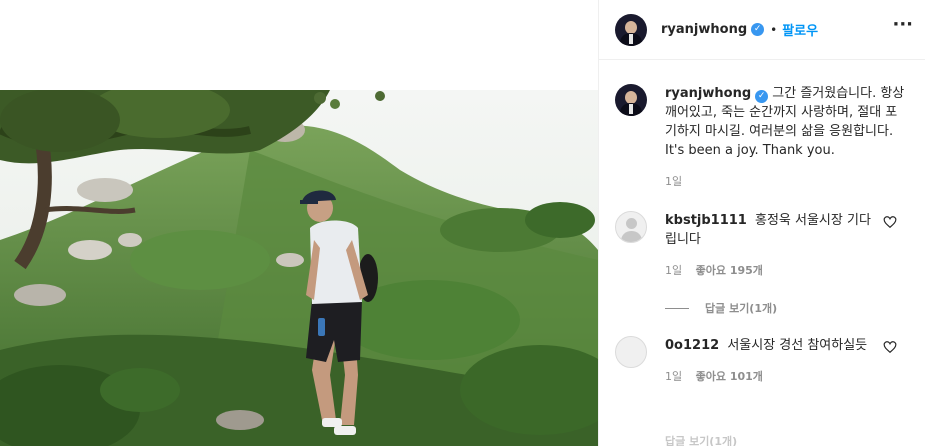 Image resolution: width=925 pixels, height=446 pixels. What do you see at coordinates (800, 29) in the screenshot?
I see `follow-button: 팔로우` at bounding box center [800, 29].